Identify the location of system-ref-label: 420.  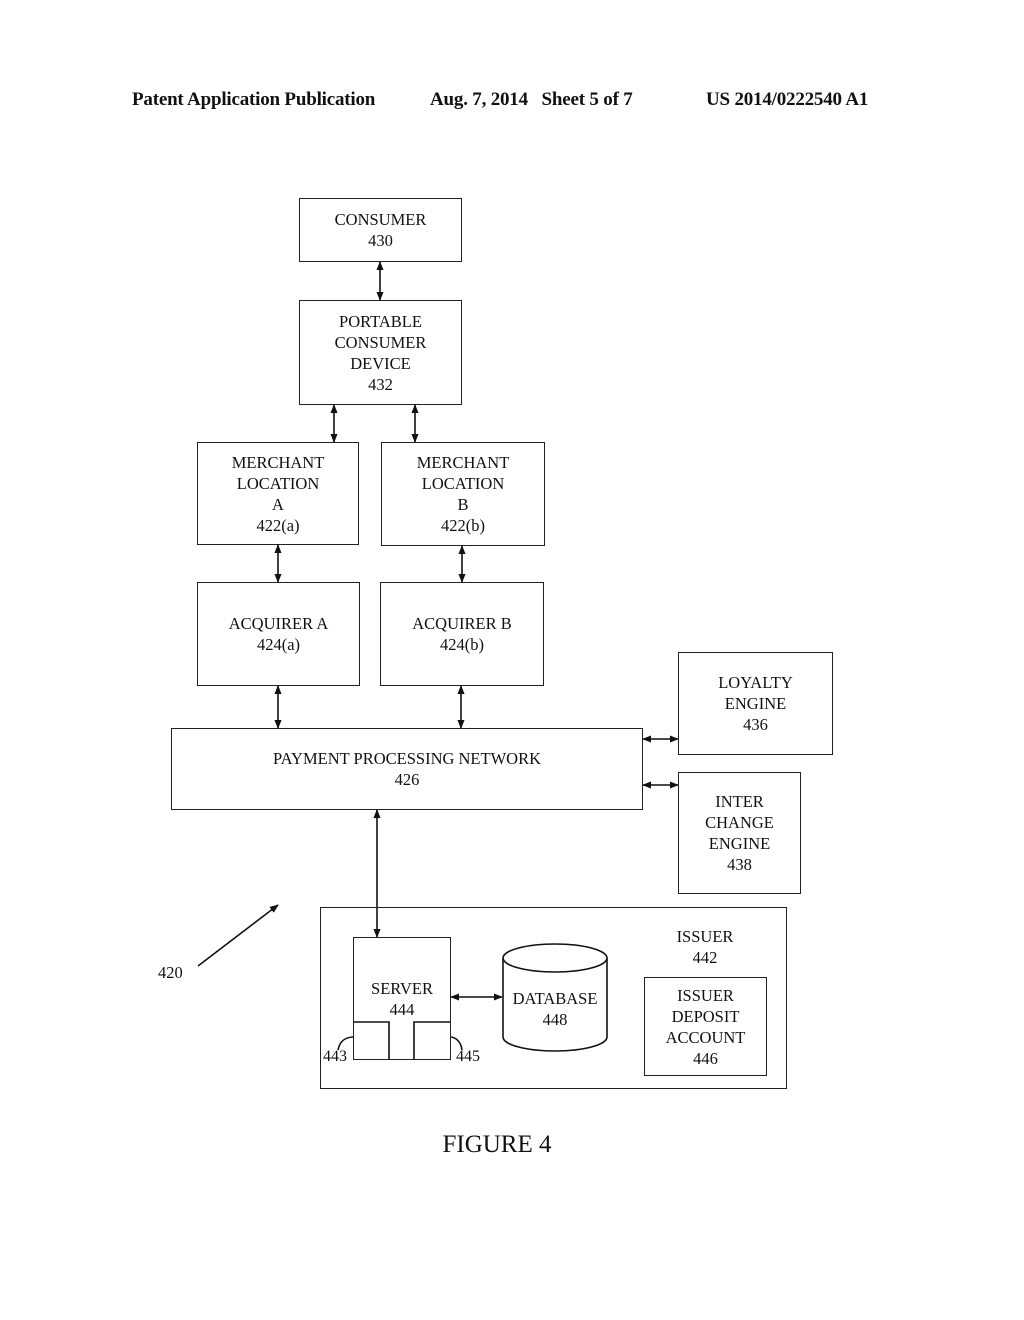
(170, 972).